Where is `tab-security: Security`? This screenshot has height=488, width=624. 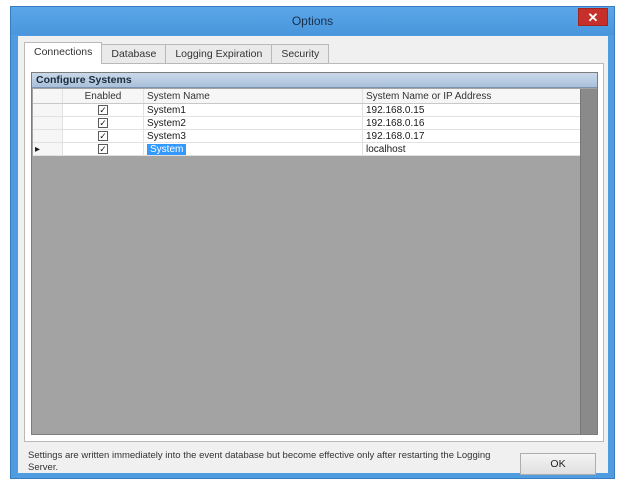
tab-security: Security is located at coordinates (300, 54).